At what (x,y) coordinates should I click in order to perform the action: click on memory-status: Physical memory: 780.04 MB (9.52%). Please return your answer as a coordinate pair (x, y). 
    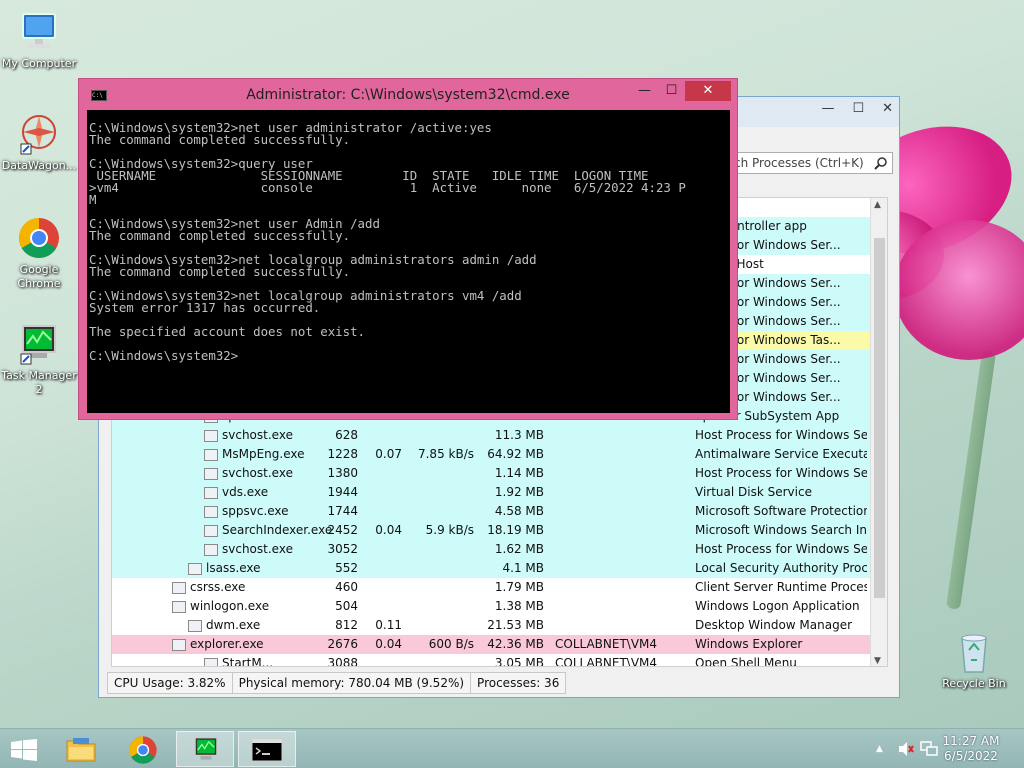
    Looking at the image, I should click on (351, 683).